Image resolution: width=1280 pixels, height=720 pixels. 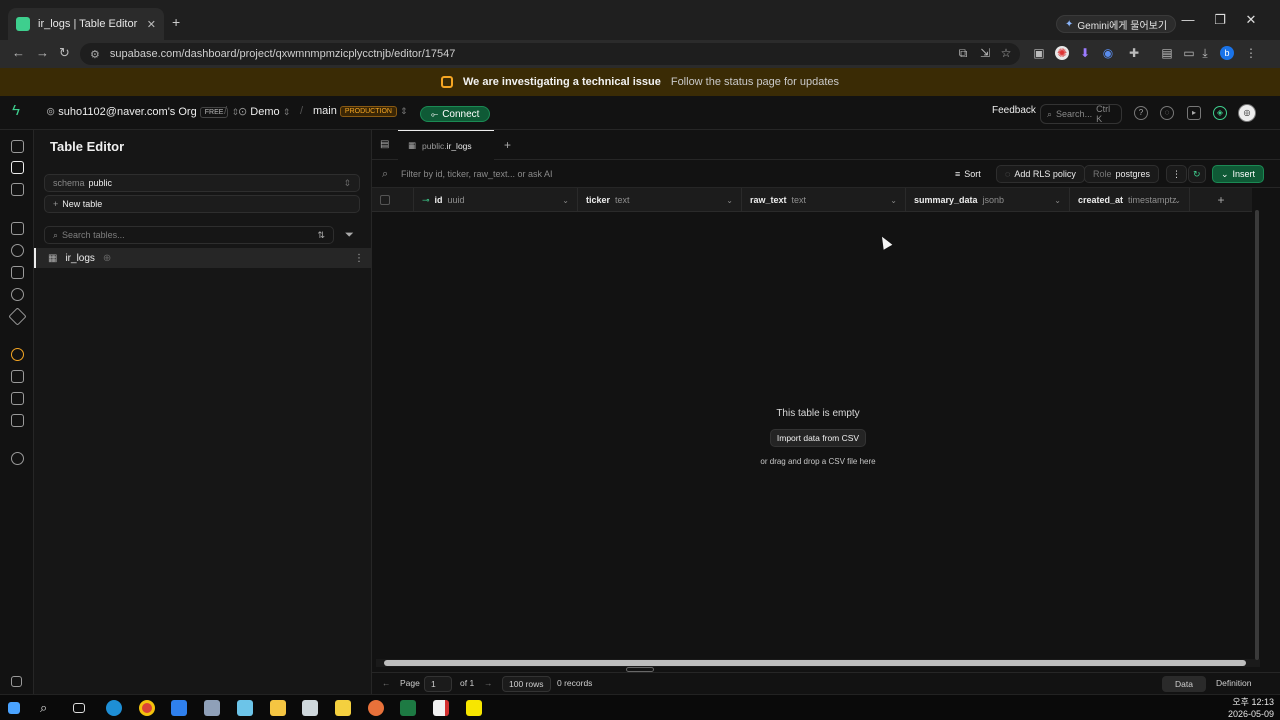 What do you see at coordinates (202, 183) in the screenshot?
I see `schema-selector: schema public ⇕` at bounding box center [202, 183].